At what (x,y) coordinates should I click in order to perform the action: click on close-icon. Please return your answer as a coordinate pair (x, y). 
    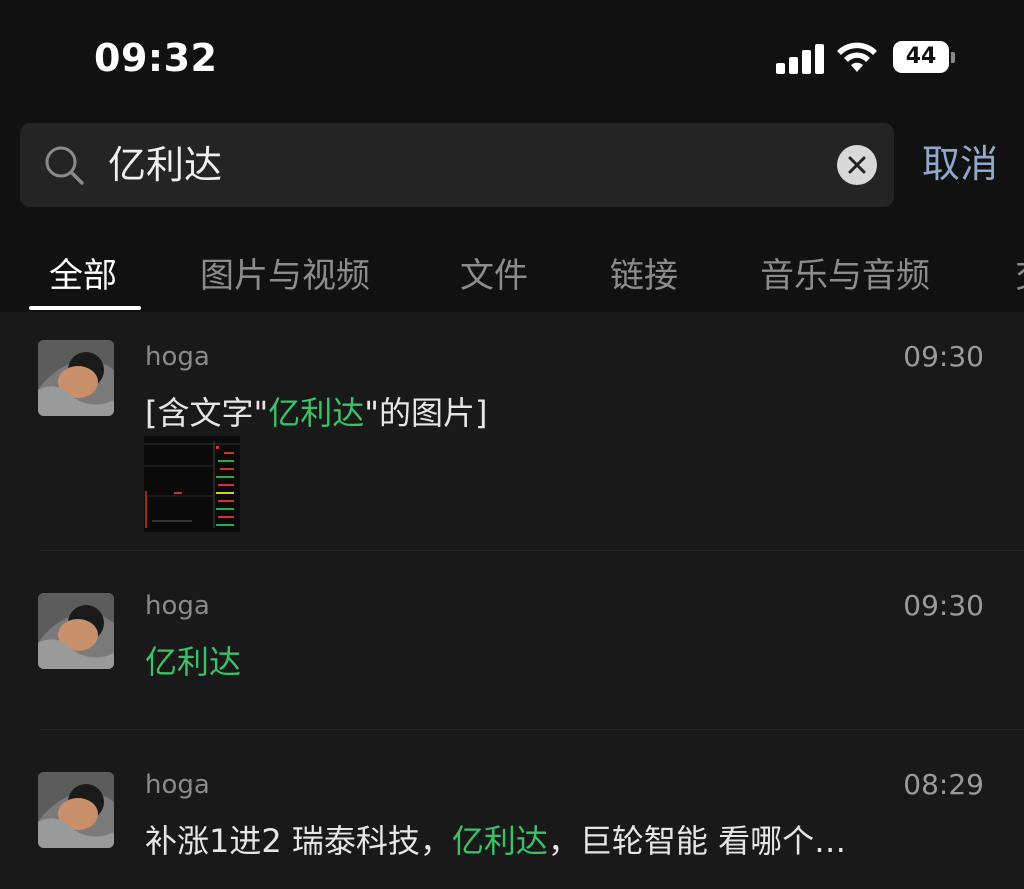
    Looking at the image, I should click on (857, 165).